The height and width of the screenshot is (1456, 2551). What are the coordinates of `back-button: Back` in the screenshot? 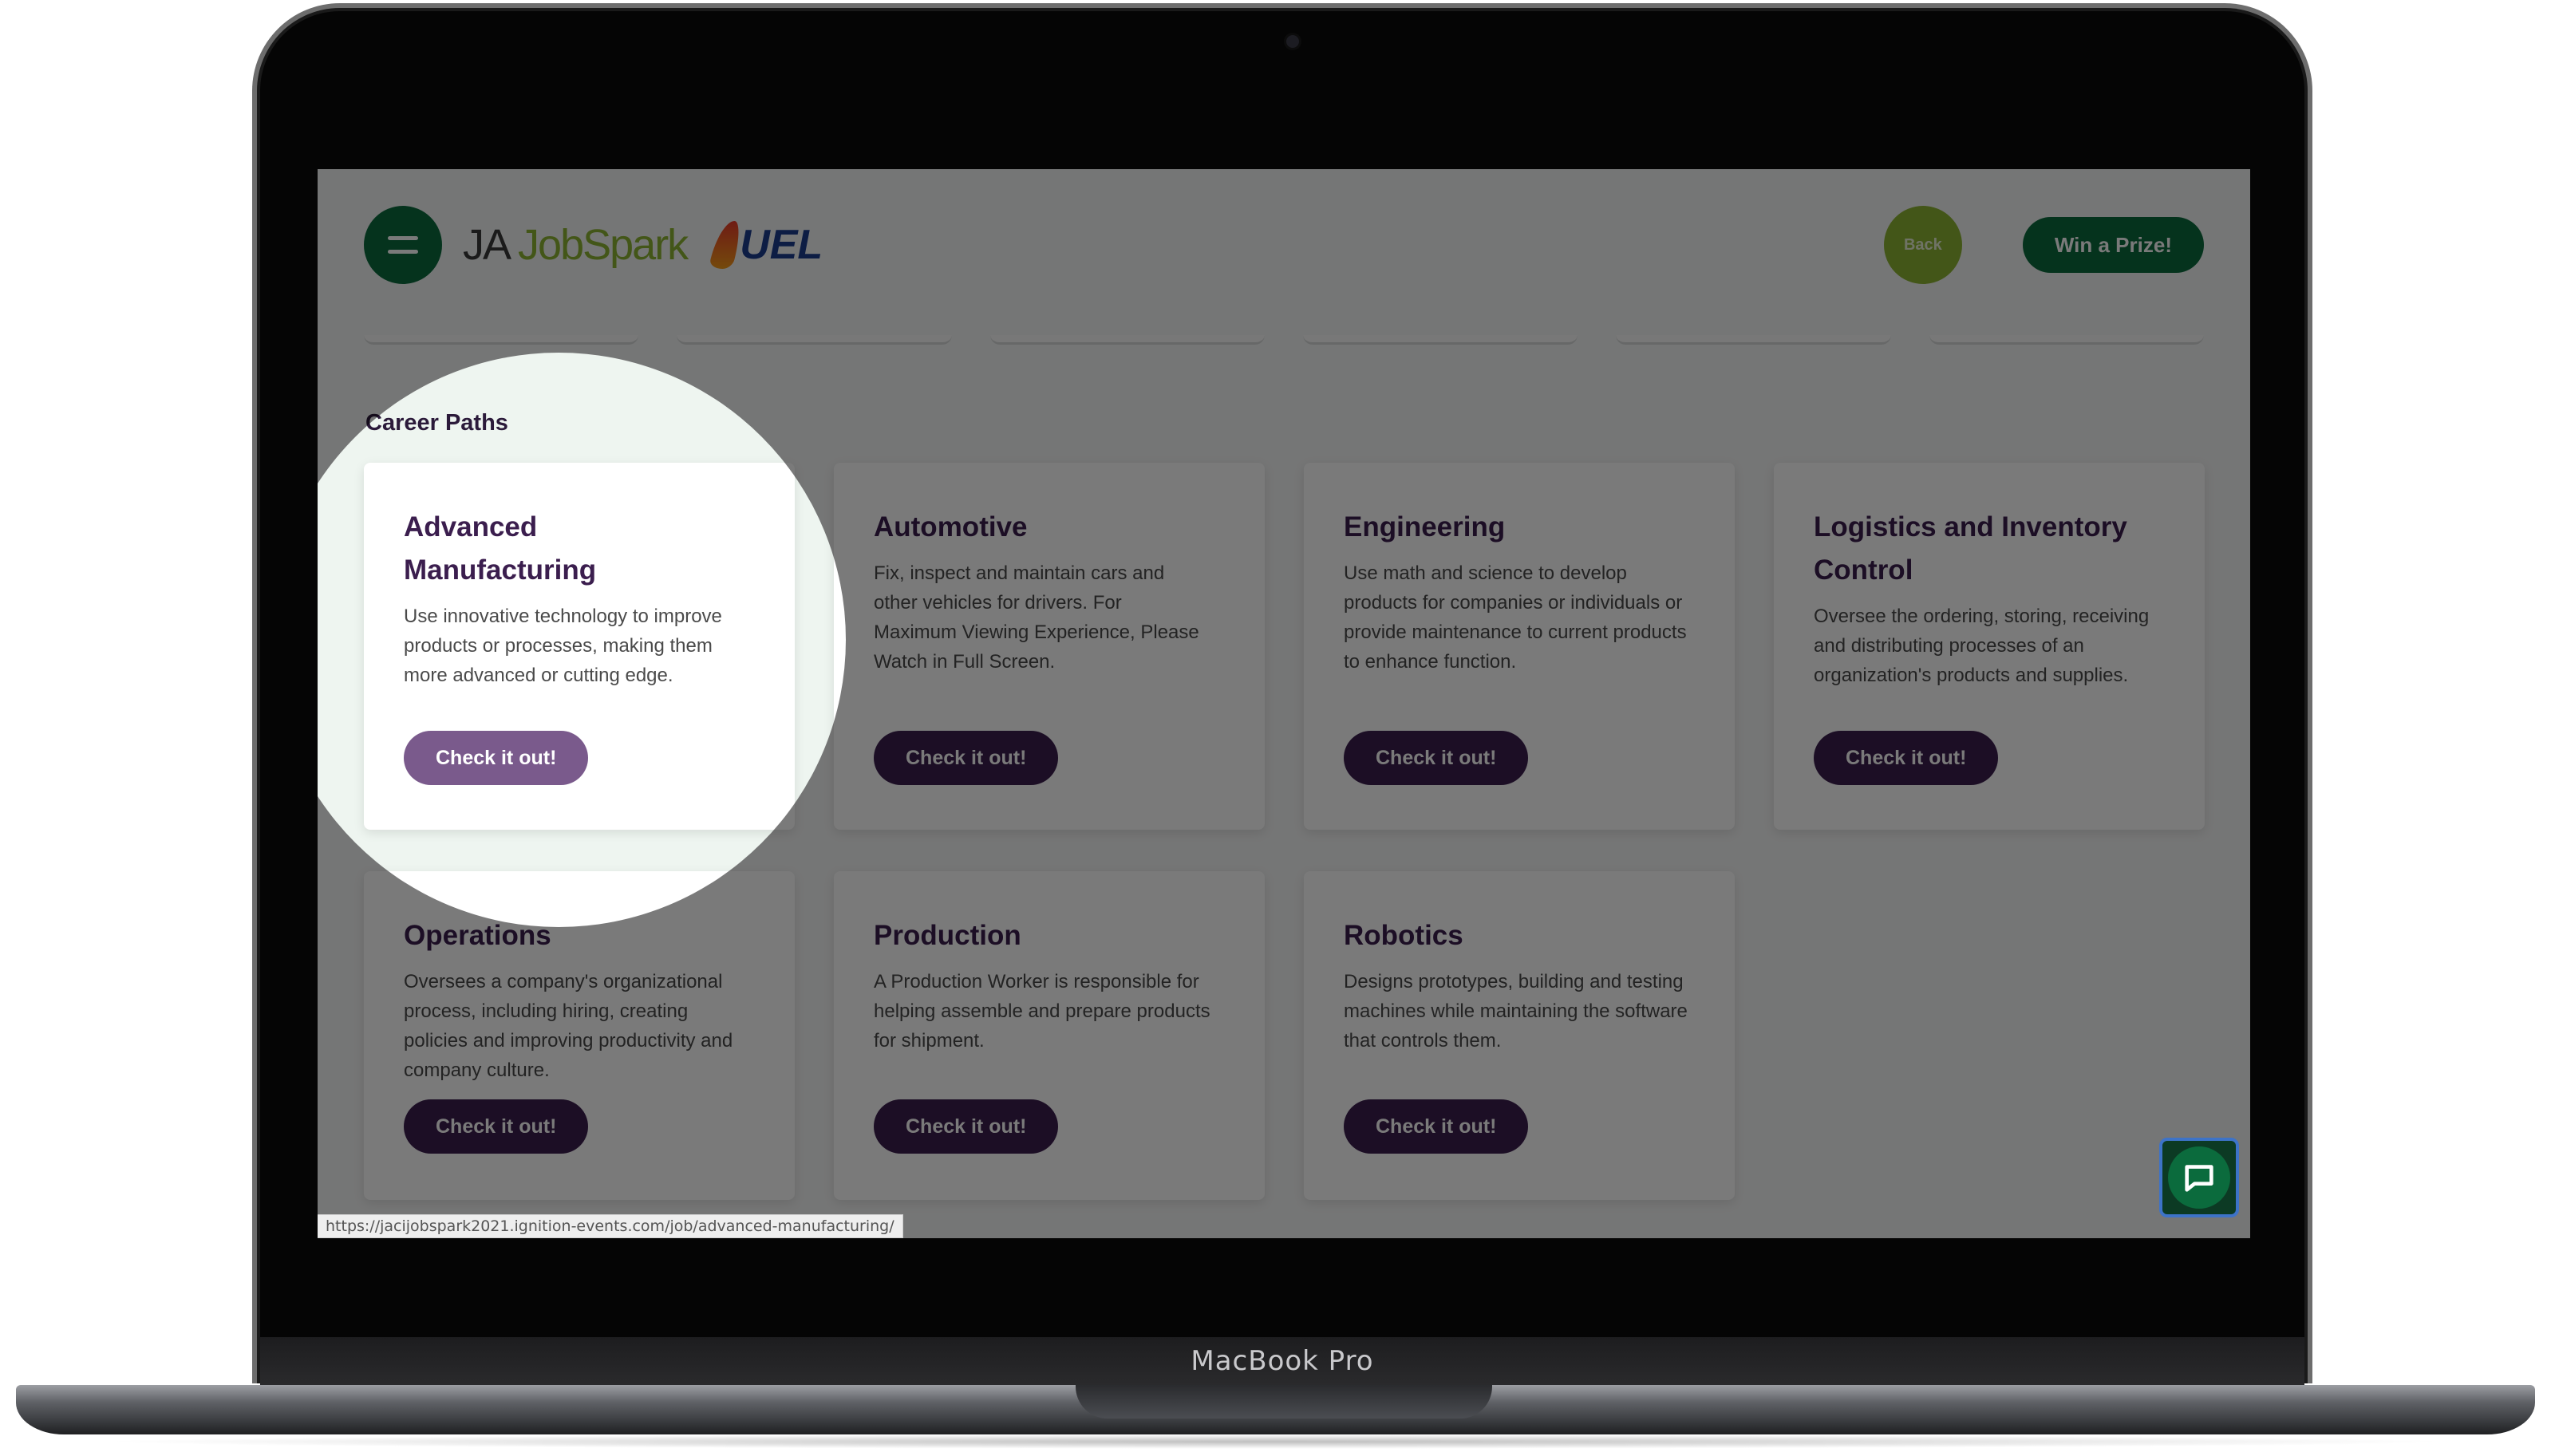 It's located at (1922, 245).